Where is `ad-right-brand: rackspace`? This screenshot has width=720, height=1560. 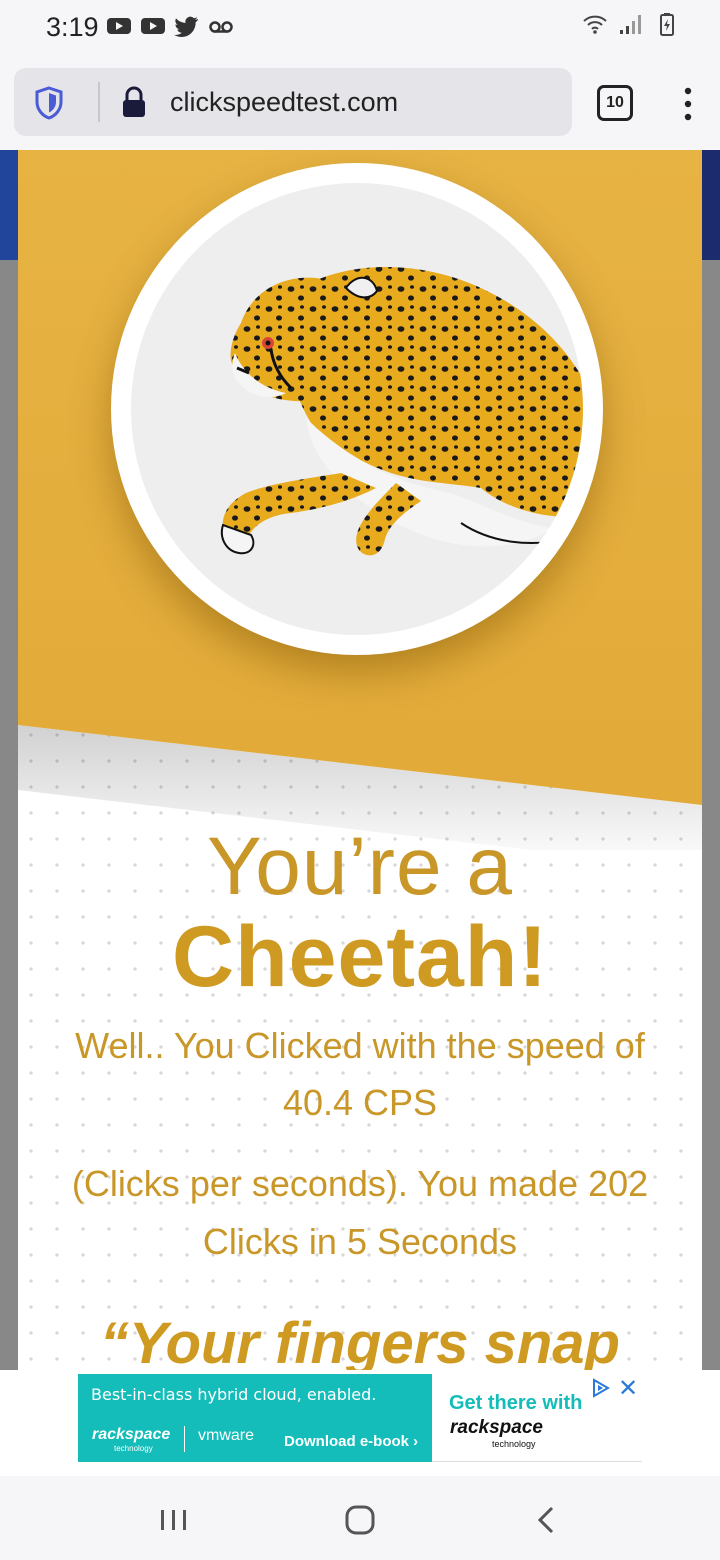
ad-right-brand: rackspace is located at coordinates (496, 1427).